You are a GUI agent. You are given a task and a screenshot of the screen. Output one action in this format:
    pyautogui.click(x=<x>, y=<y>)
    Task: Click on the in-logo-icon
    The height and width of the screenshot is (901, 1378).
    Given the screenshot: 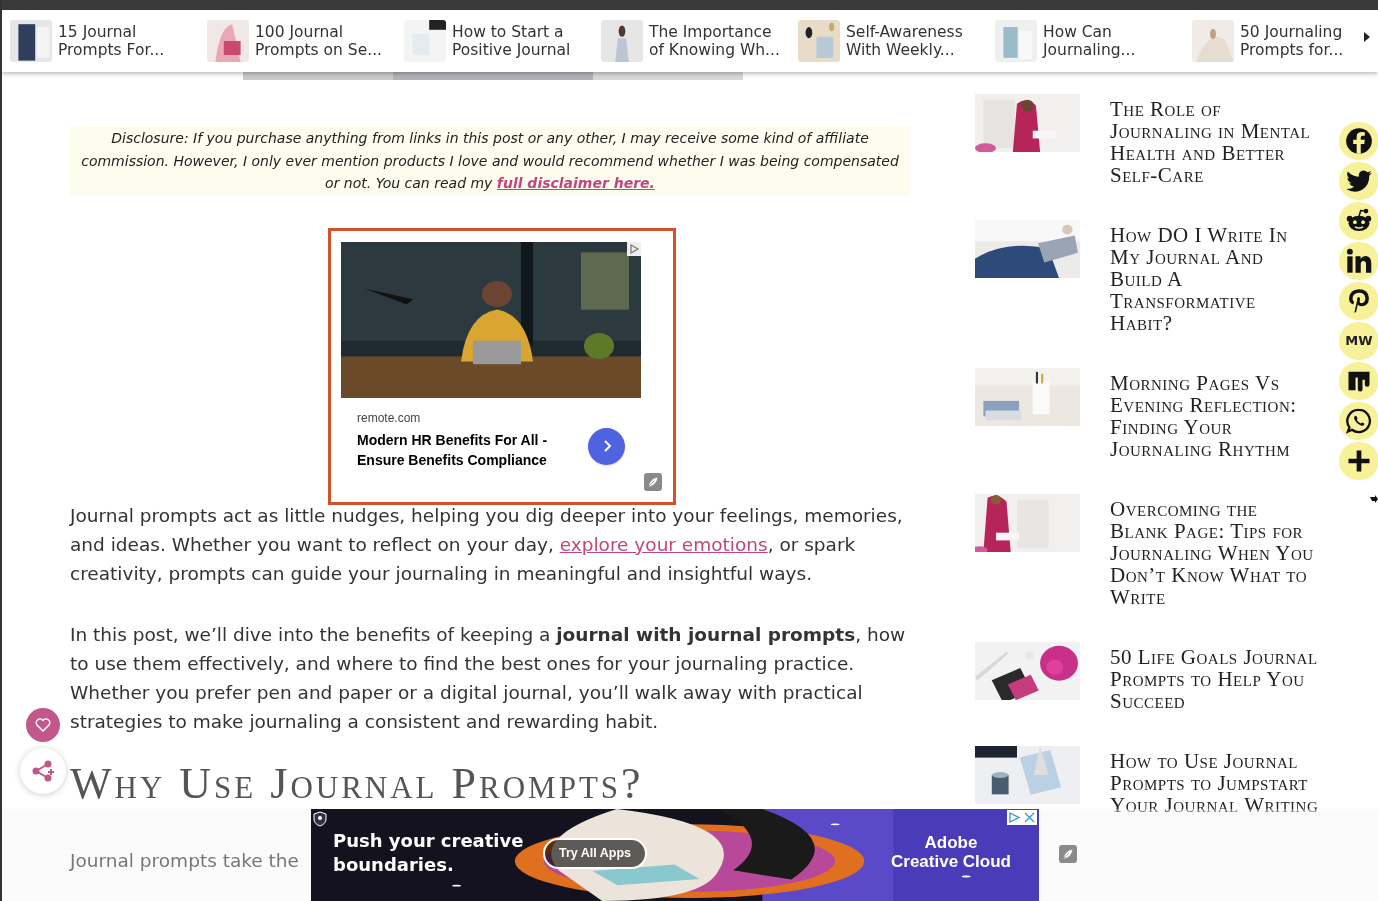 What is the action you would take?
    pyautogui.click(x=1359, y=261)
    